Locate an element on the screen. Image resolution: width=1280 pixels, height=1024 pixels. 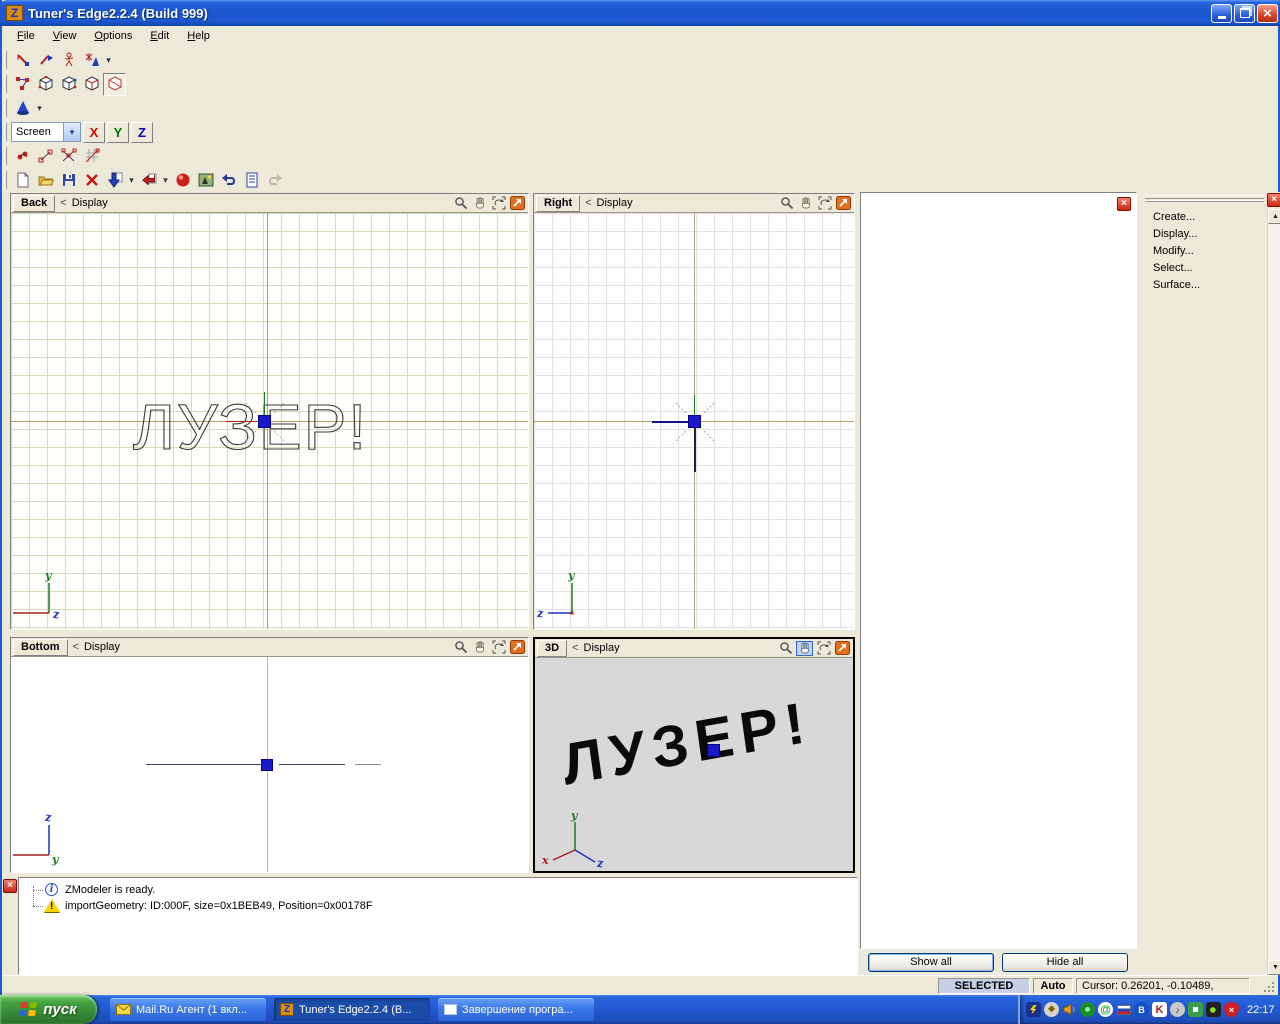
chevron-down-icon is located at coordinates (71, 132).